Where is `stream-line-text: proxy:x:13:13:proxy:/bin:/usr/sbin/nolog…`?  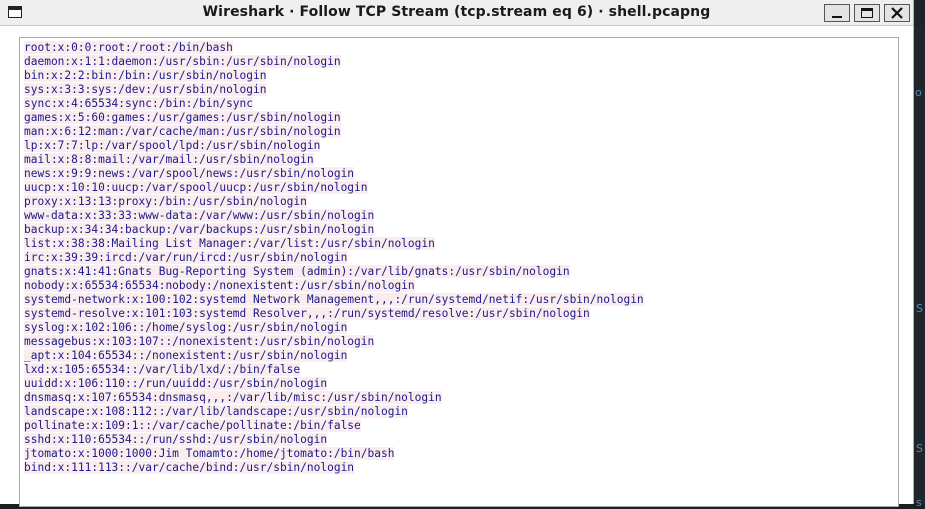
stream-line-text: proxy:x:13:13:proxy:/bin:/usr/sbin/nolog… is located at coordinates (165, 201).